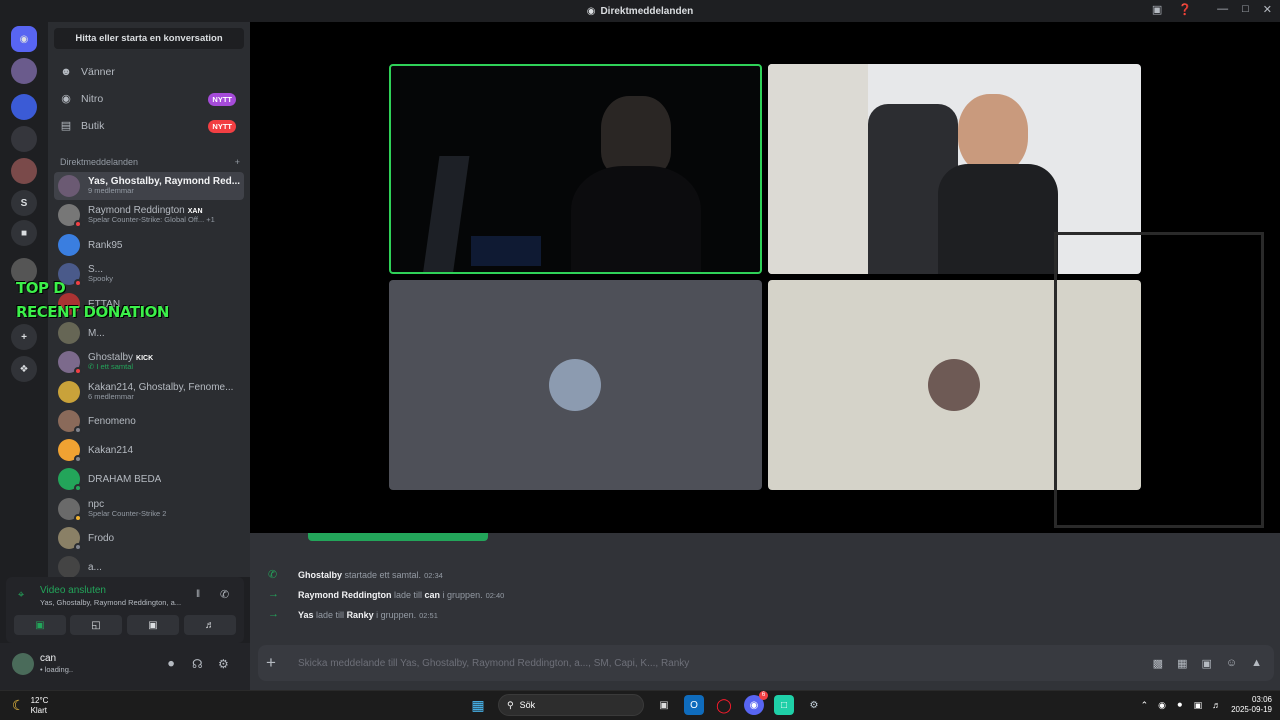 The width and height of the screenshot is (1280, 720). Describe the element at coordinates (1251, 705) in the screenshot. I see `clock: 03:06 2025-09-19` at that location.